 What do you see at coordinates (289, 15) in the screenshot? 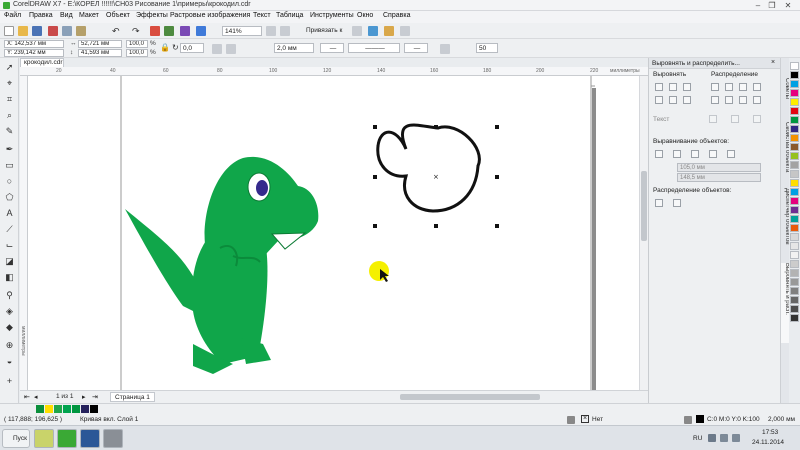
I see `menu-table: Таблица` at bounding box center [289, 15].